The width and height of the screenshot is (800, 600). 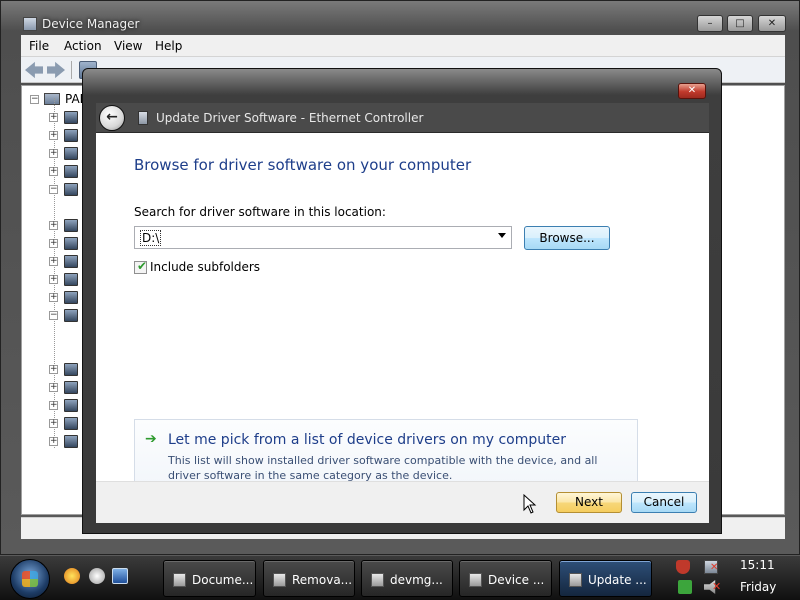 I want to click on toolbar-separator, so click(x=71, y=70).